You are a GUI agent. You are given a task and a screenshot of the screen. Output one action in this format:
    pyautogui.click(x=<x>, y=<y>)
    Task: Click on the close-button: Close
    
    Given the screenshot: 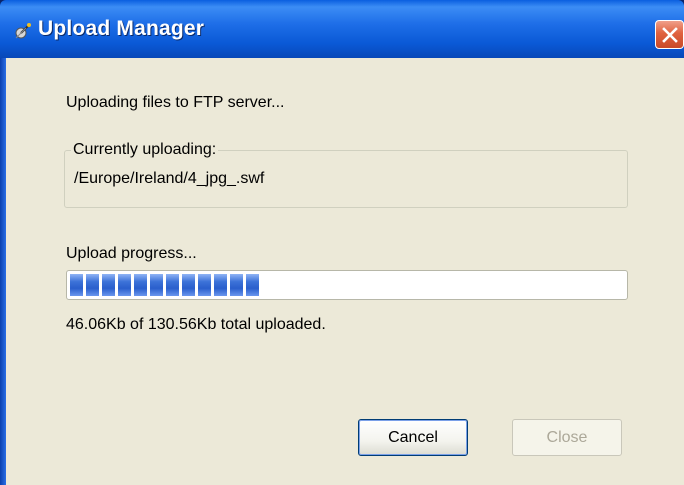 What is the action you would take?
    pyautogui.click(x=567, y=437)
    